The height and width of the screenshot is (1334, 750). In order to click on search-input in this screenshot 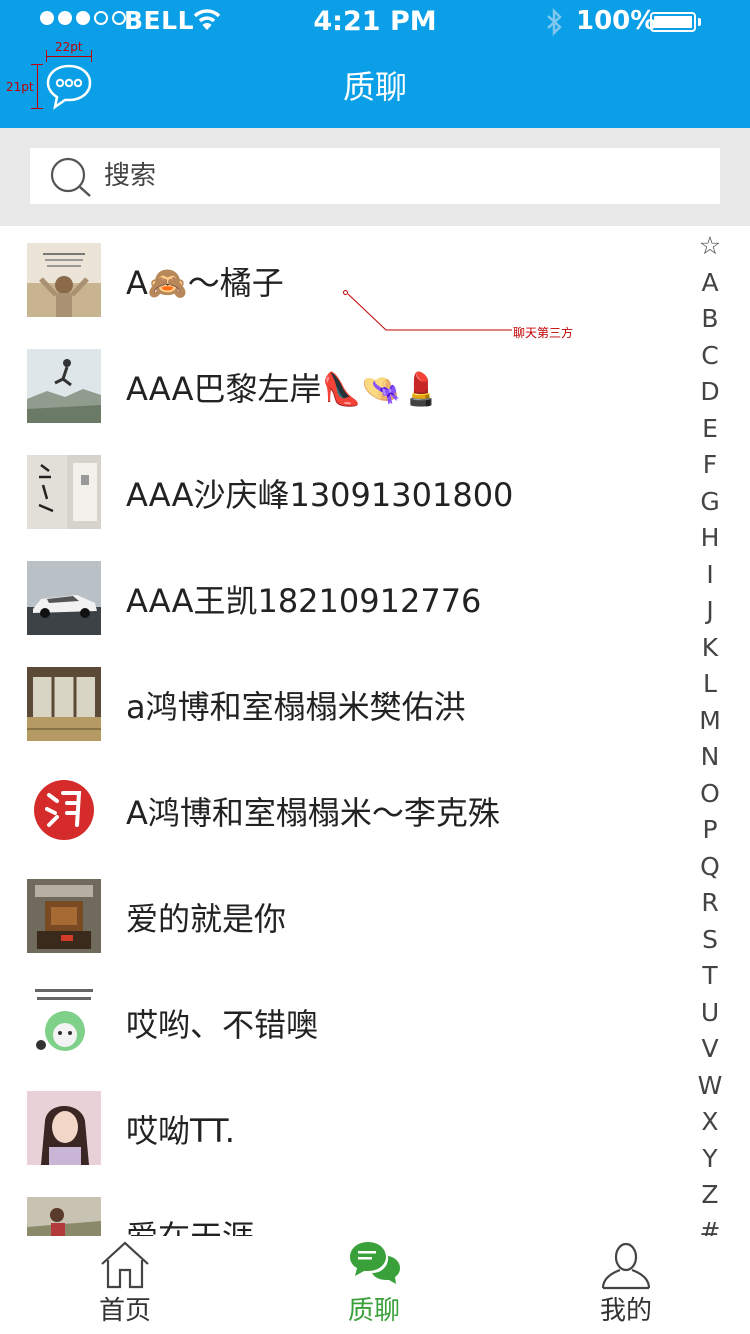, I will do `click(404, 176)`.